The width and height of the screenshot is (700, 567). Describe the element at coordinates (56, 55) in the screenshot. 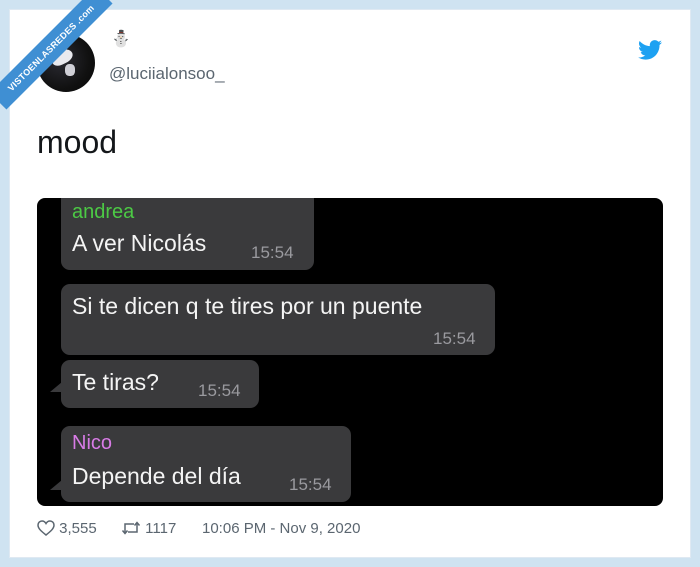

I see `watermark-ribbon: VISTOENLASREDES .com` at that location.